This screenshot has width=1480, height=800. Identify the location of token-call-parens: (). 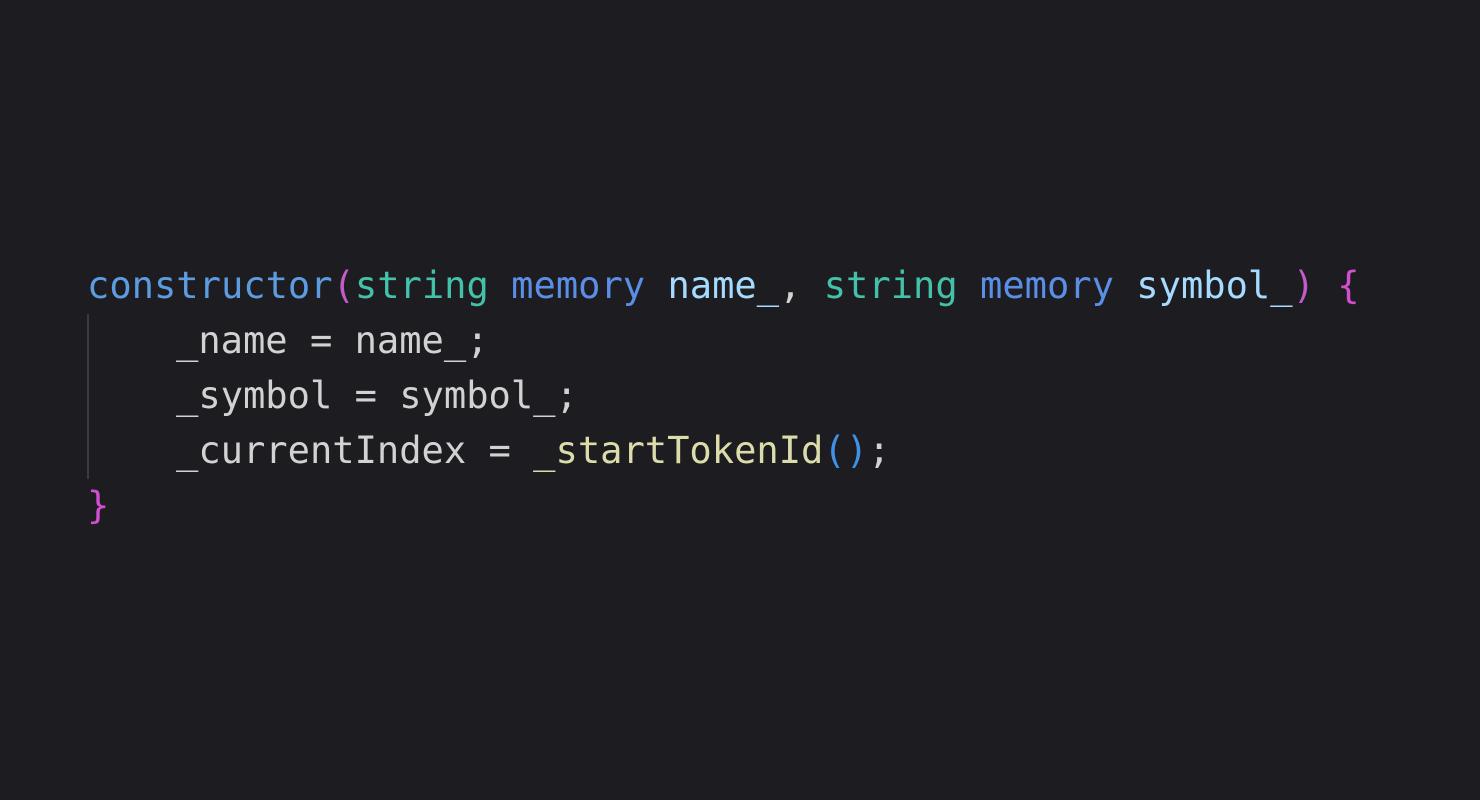
(846, 450).